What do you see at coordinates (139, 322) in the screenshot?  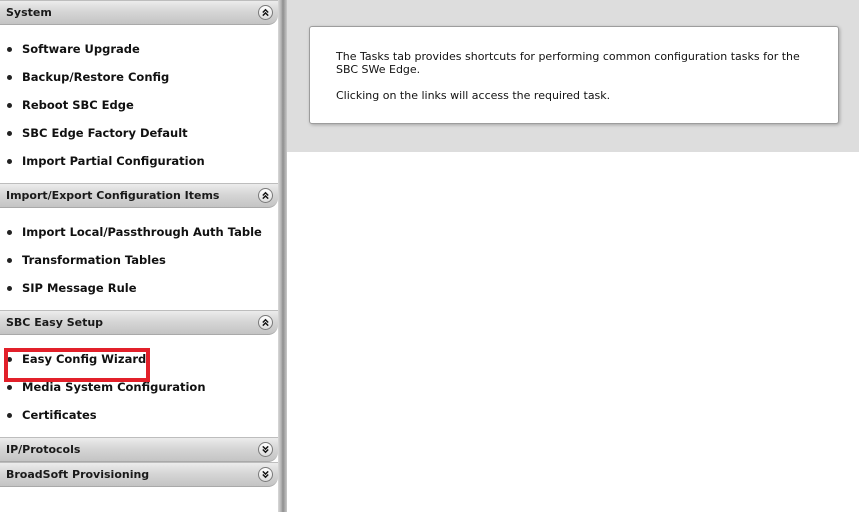 I see `section-header-sbc-easy-setup: SBC Easy Setup` at bounding box center [139, 322].